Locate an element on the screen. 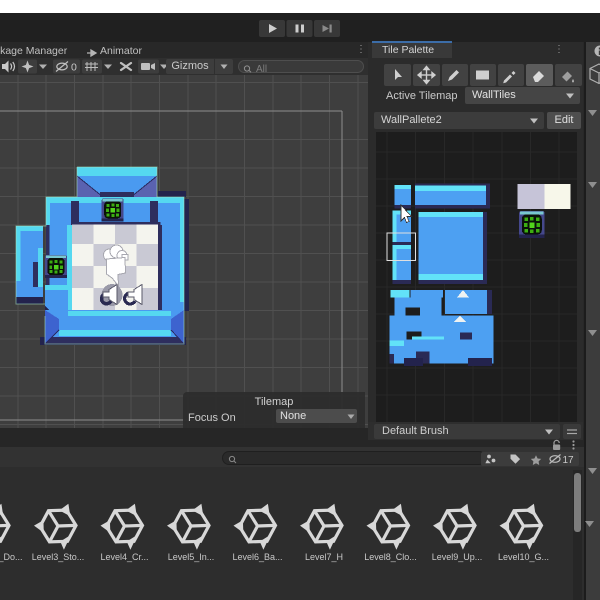 This screenshot has width=600, height=600. svg-text: 17 is located at coordinates (569, 460).